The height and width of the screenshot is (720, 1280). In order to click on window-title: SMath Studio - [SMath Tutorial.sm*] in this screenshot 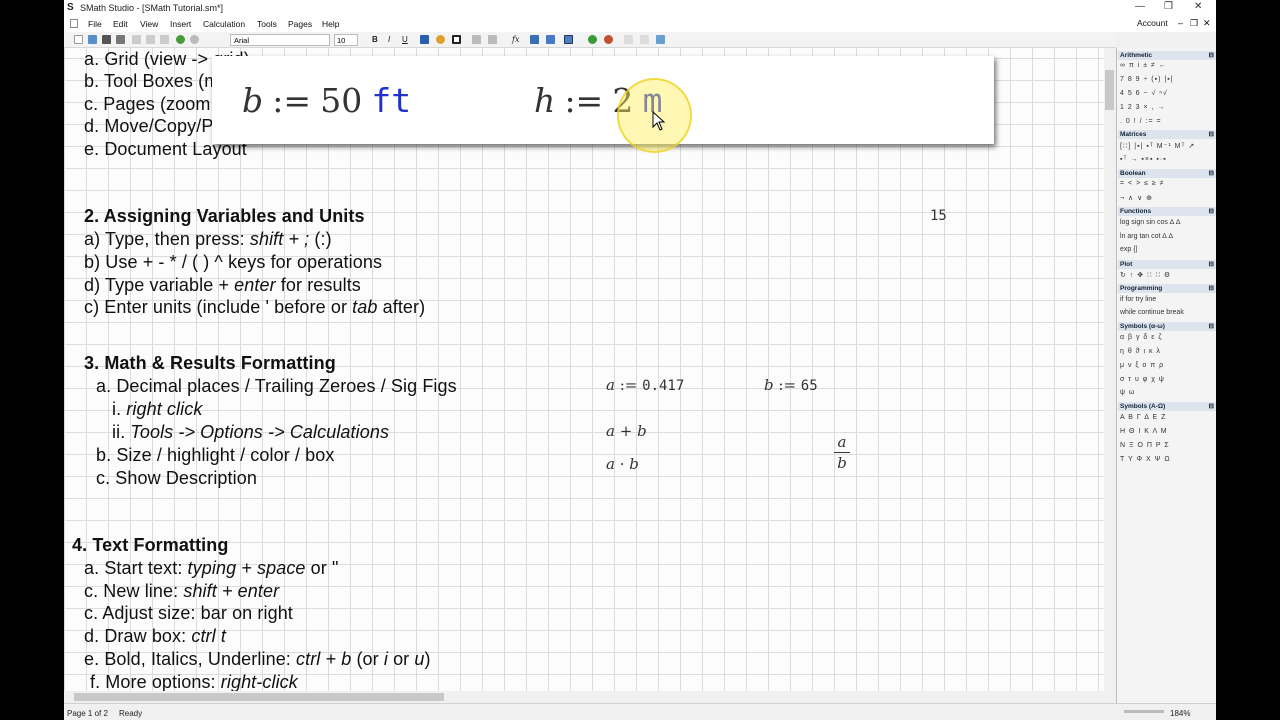, I will do `click(152, 8)`.